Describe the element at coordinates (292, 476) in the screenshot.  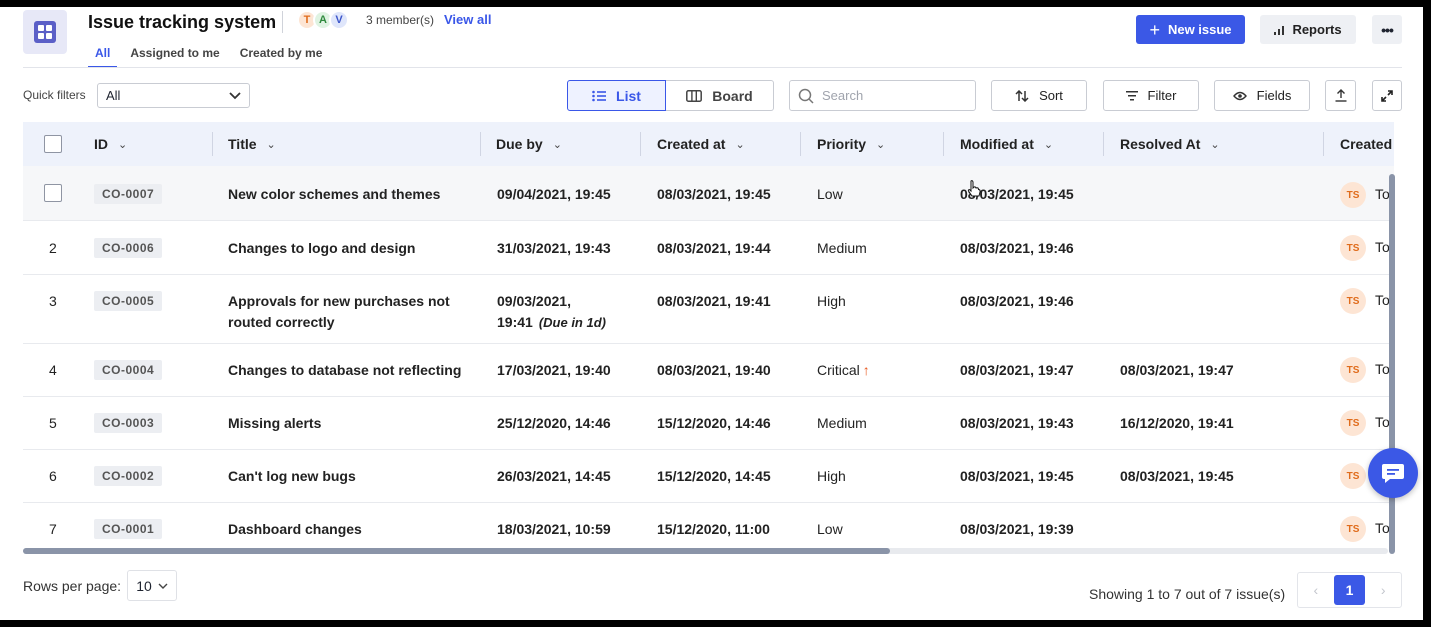
I see `issue-title: Can't log new bugs` at that location.